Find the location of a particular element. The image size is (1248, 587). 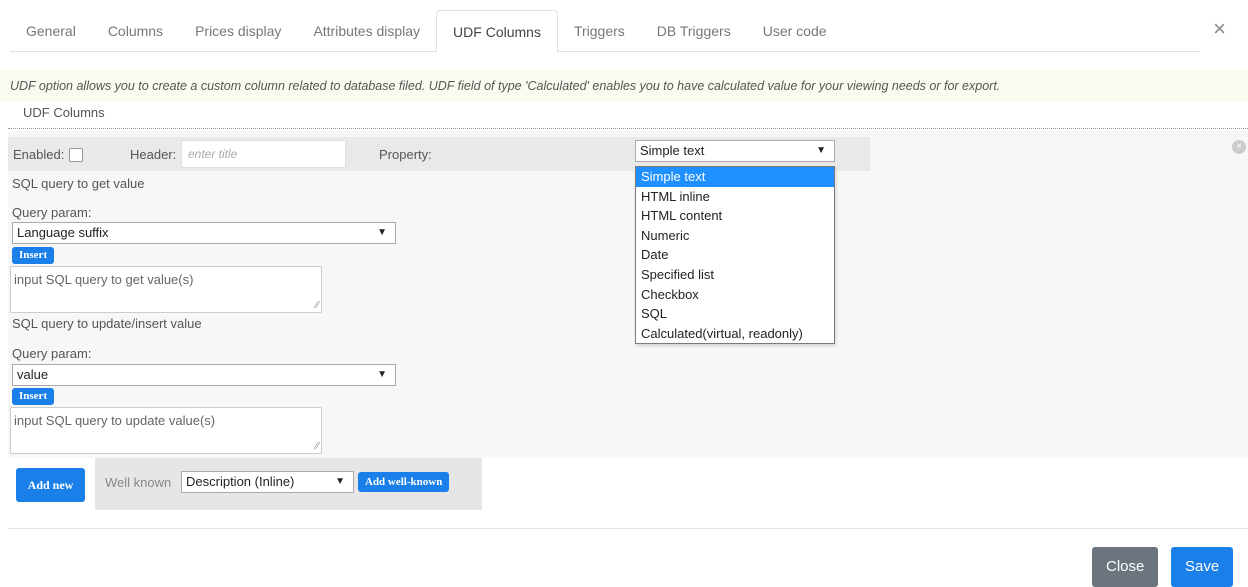

property-option-date: Date is located at coordinates (735, 255).